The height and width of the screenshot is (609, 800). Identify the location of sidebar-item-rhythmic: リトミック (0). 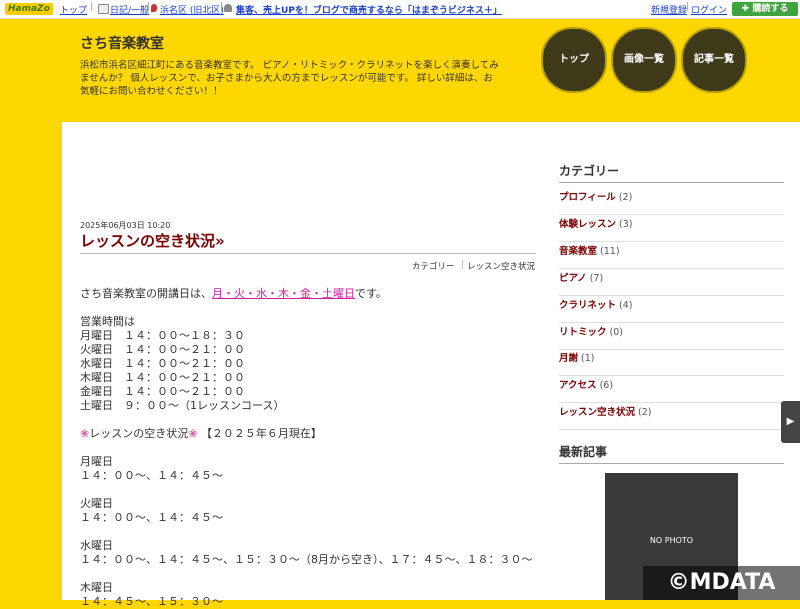
(671, 337).